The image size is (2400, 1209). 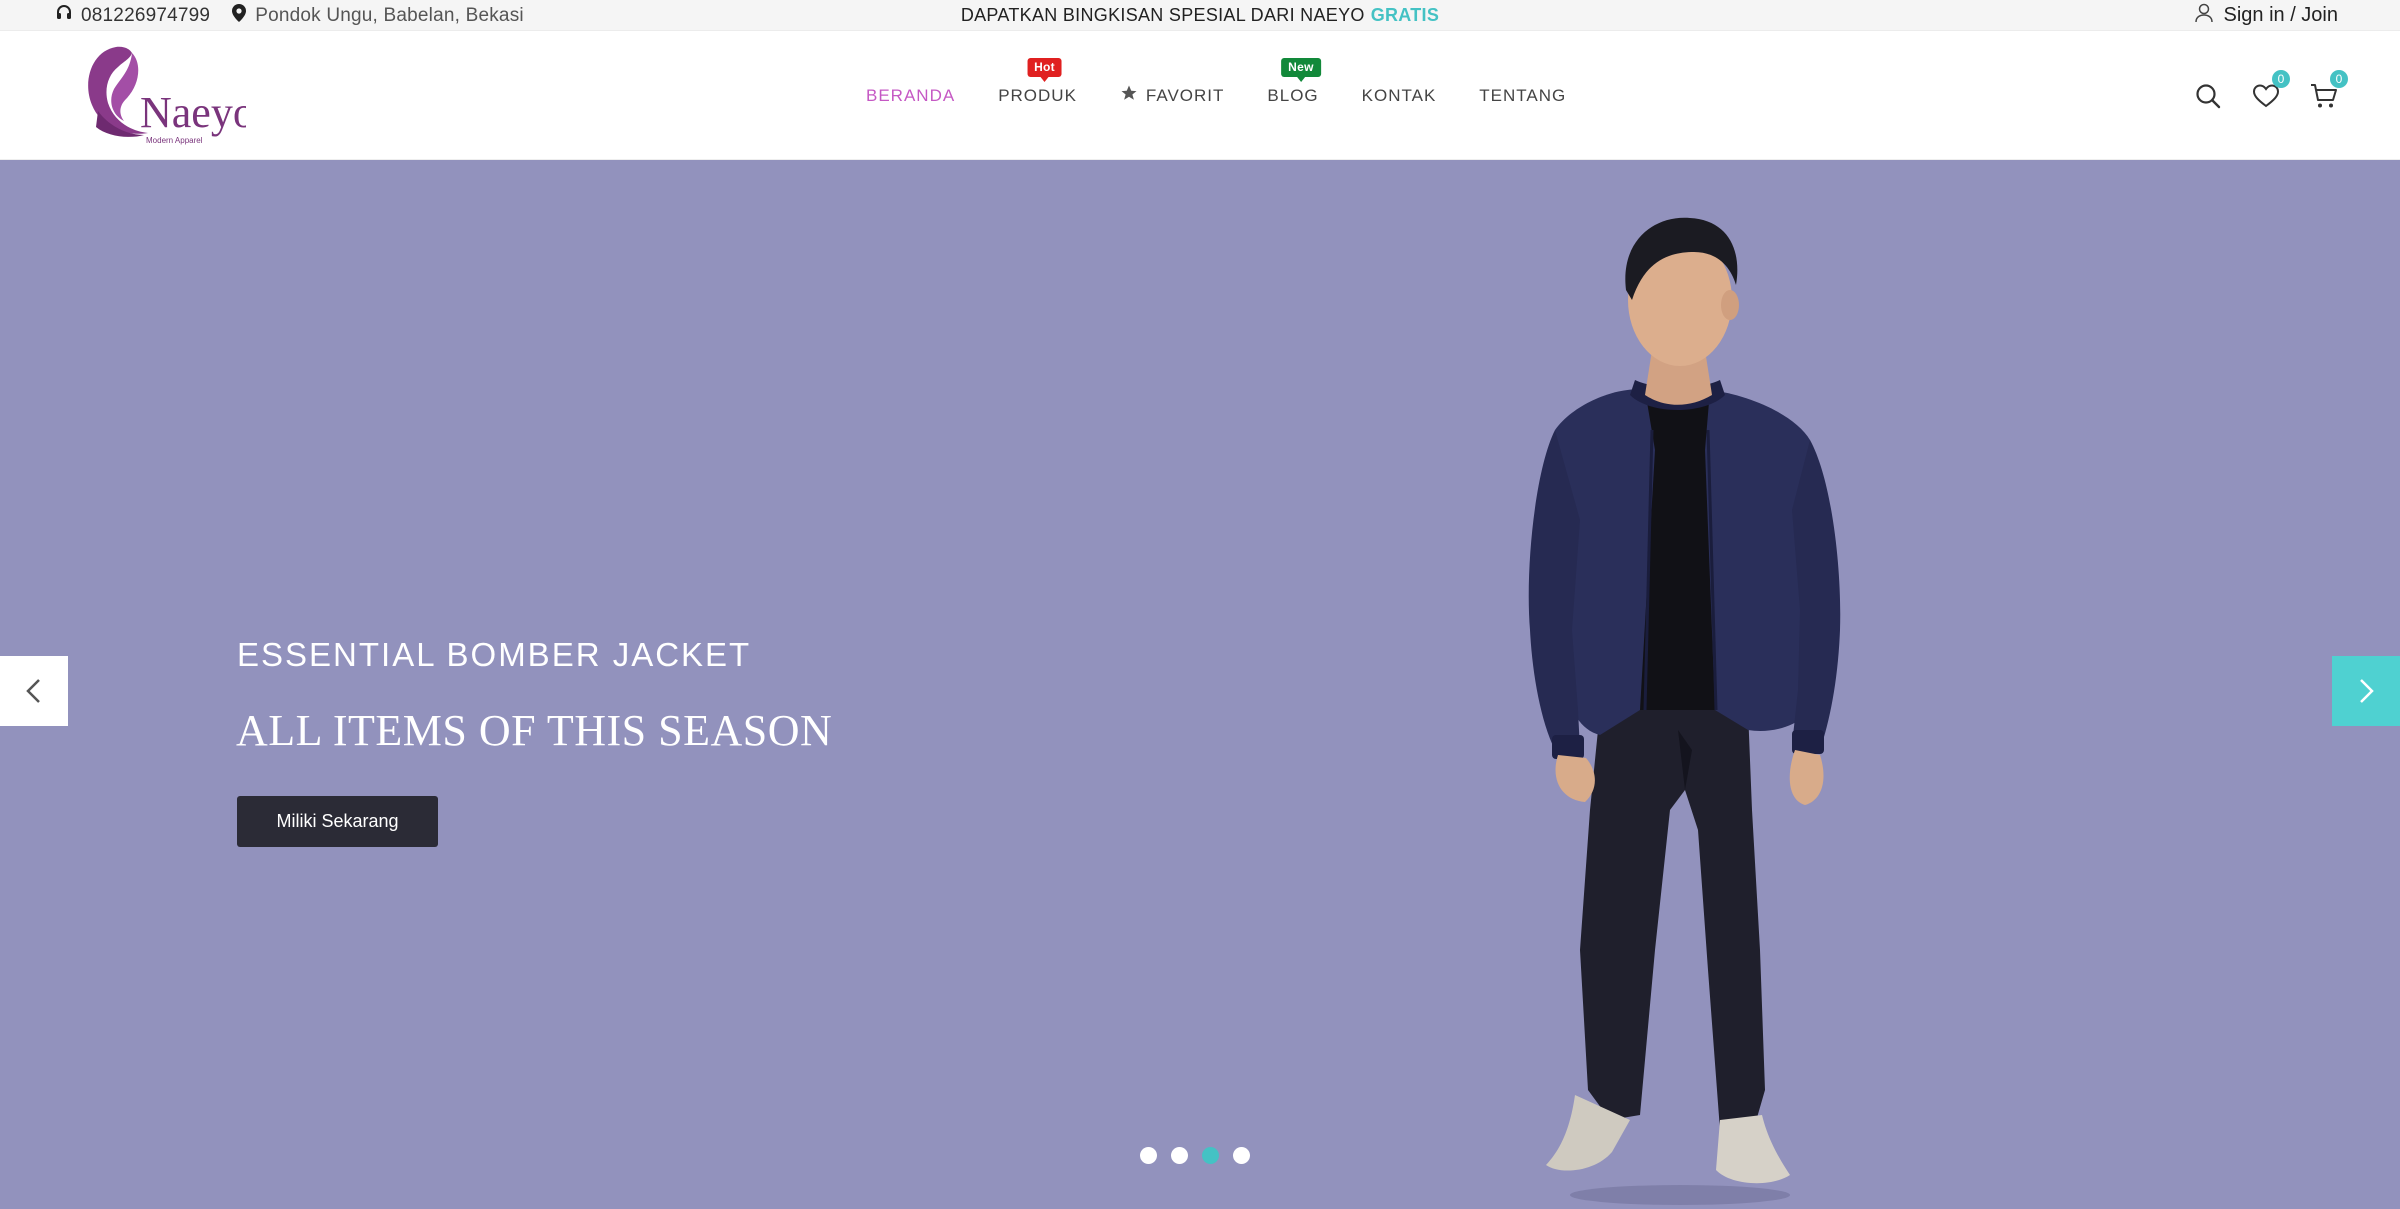 I want to click on wishlist-button: 0, so click(x=2271, y=89).